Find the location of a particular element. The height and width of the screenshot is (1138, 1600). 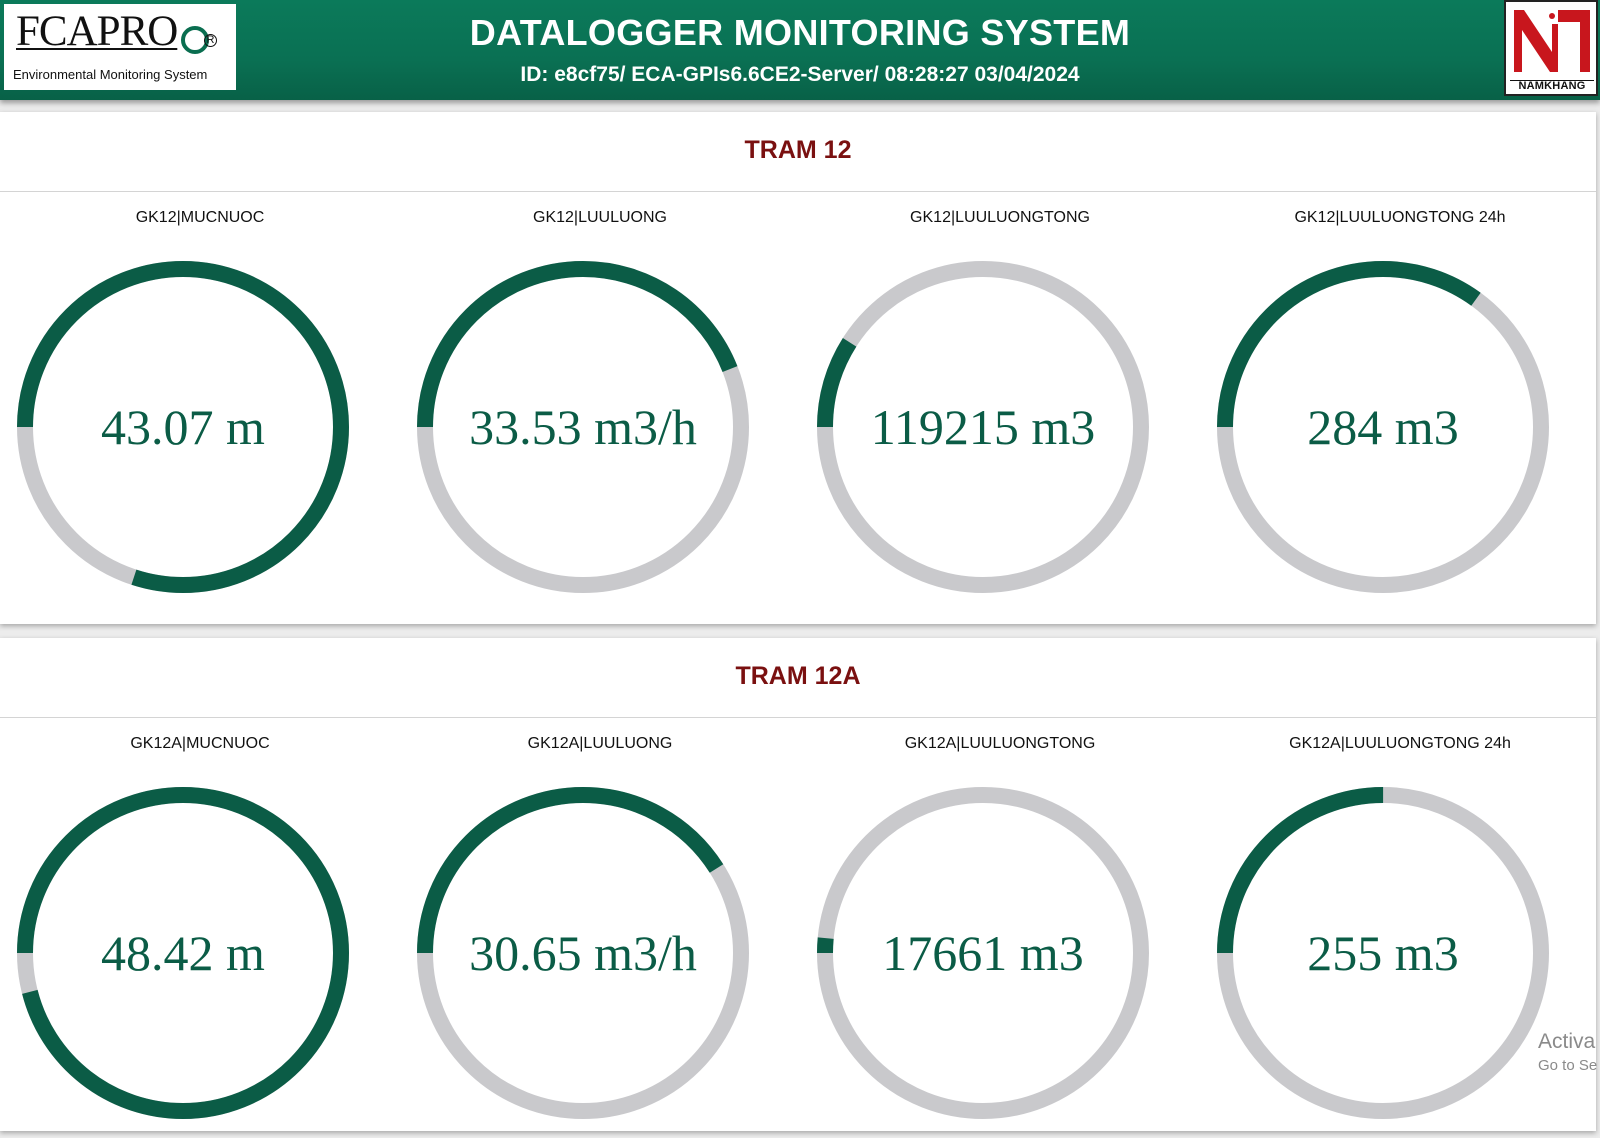

partner-logo: NAMKHANG is located at coordinates (1551, 48).